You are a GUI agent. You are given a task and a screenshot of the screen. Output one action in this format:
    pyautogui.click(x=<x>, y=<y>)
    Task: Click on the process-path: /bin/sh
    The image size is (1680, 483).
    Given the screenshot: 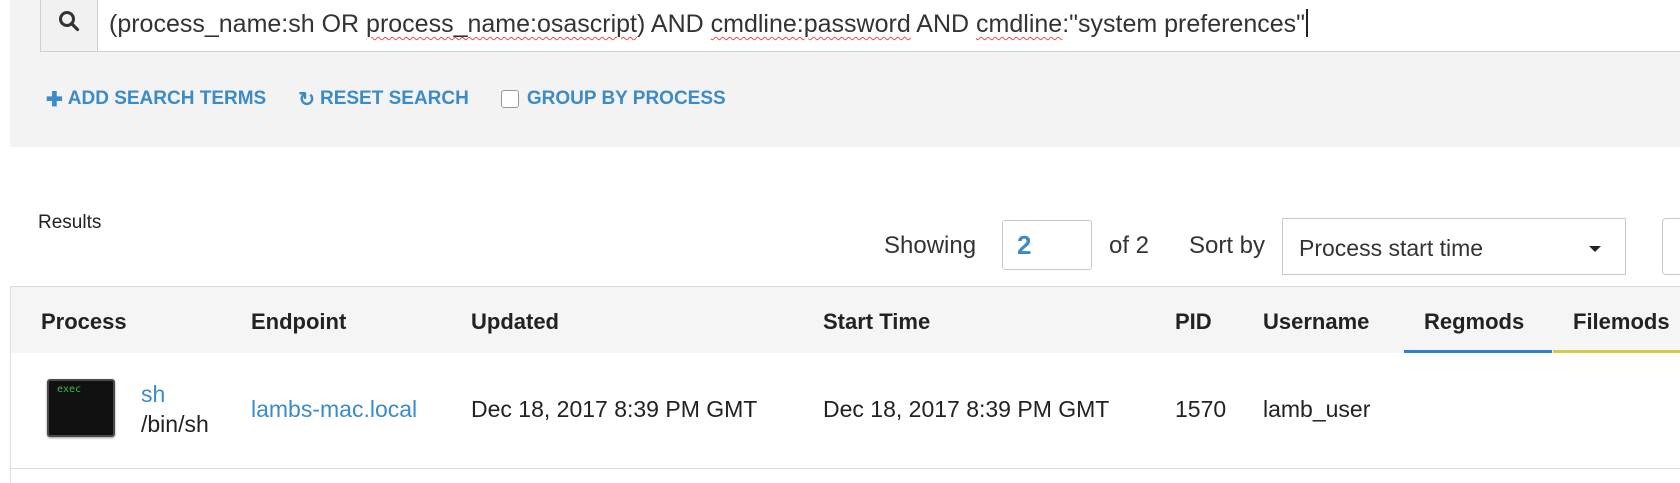 What is the action you would take?
    pyautogui.click(x=175, y=424)
    